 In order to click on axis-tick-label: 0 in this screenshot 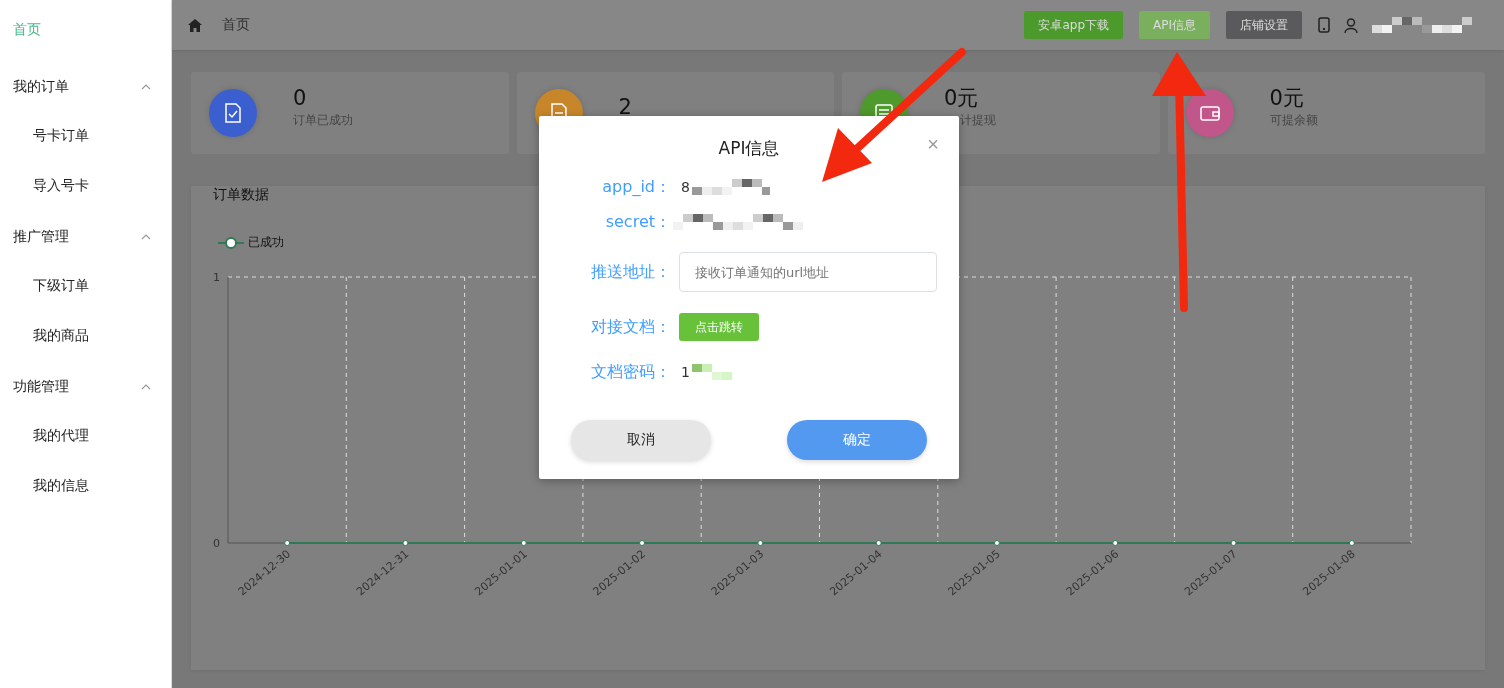, I will do `click(216, 543)`.